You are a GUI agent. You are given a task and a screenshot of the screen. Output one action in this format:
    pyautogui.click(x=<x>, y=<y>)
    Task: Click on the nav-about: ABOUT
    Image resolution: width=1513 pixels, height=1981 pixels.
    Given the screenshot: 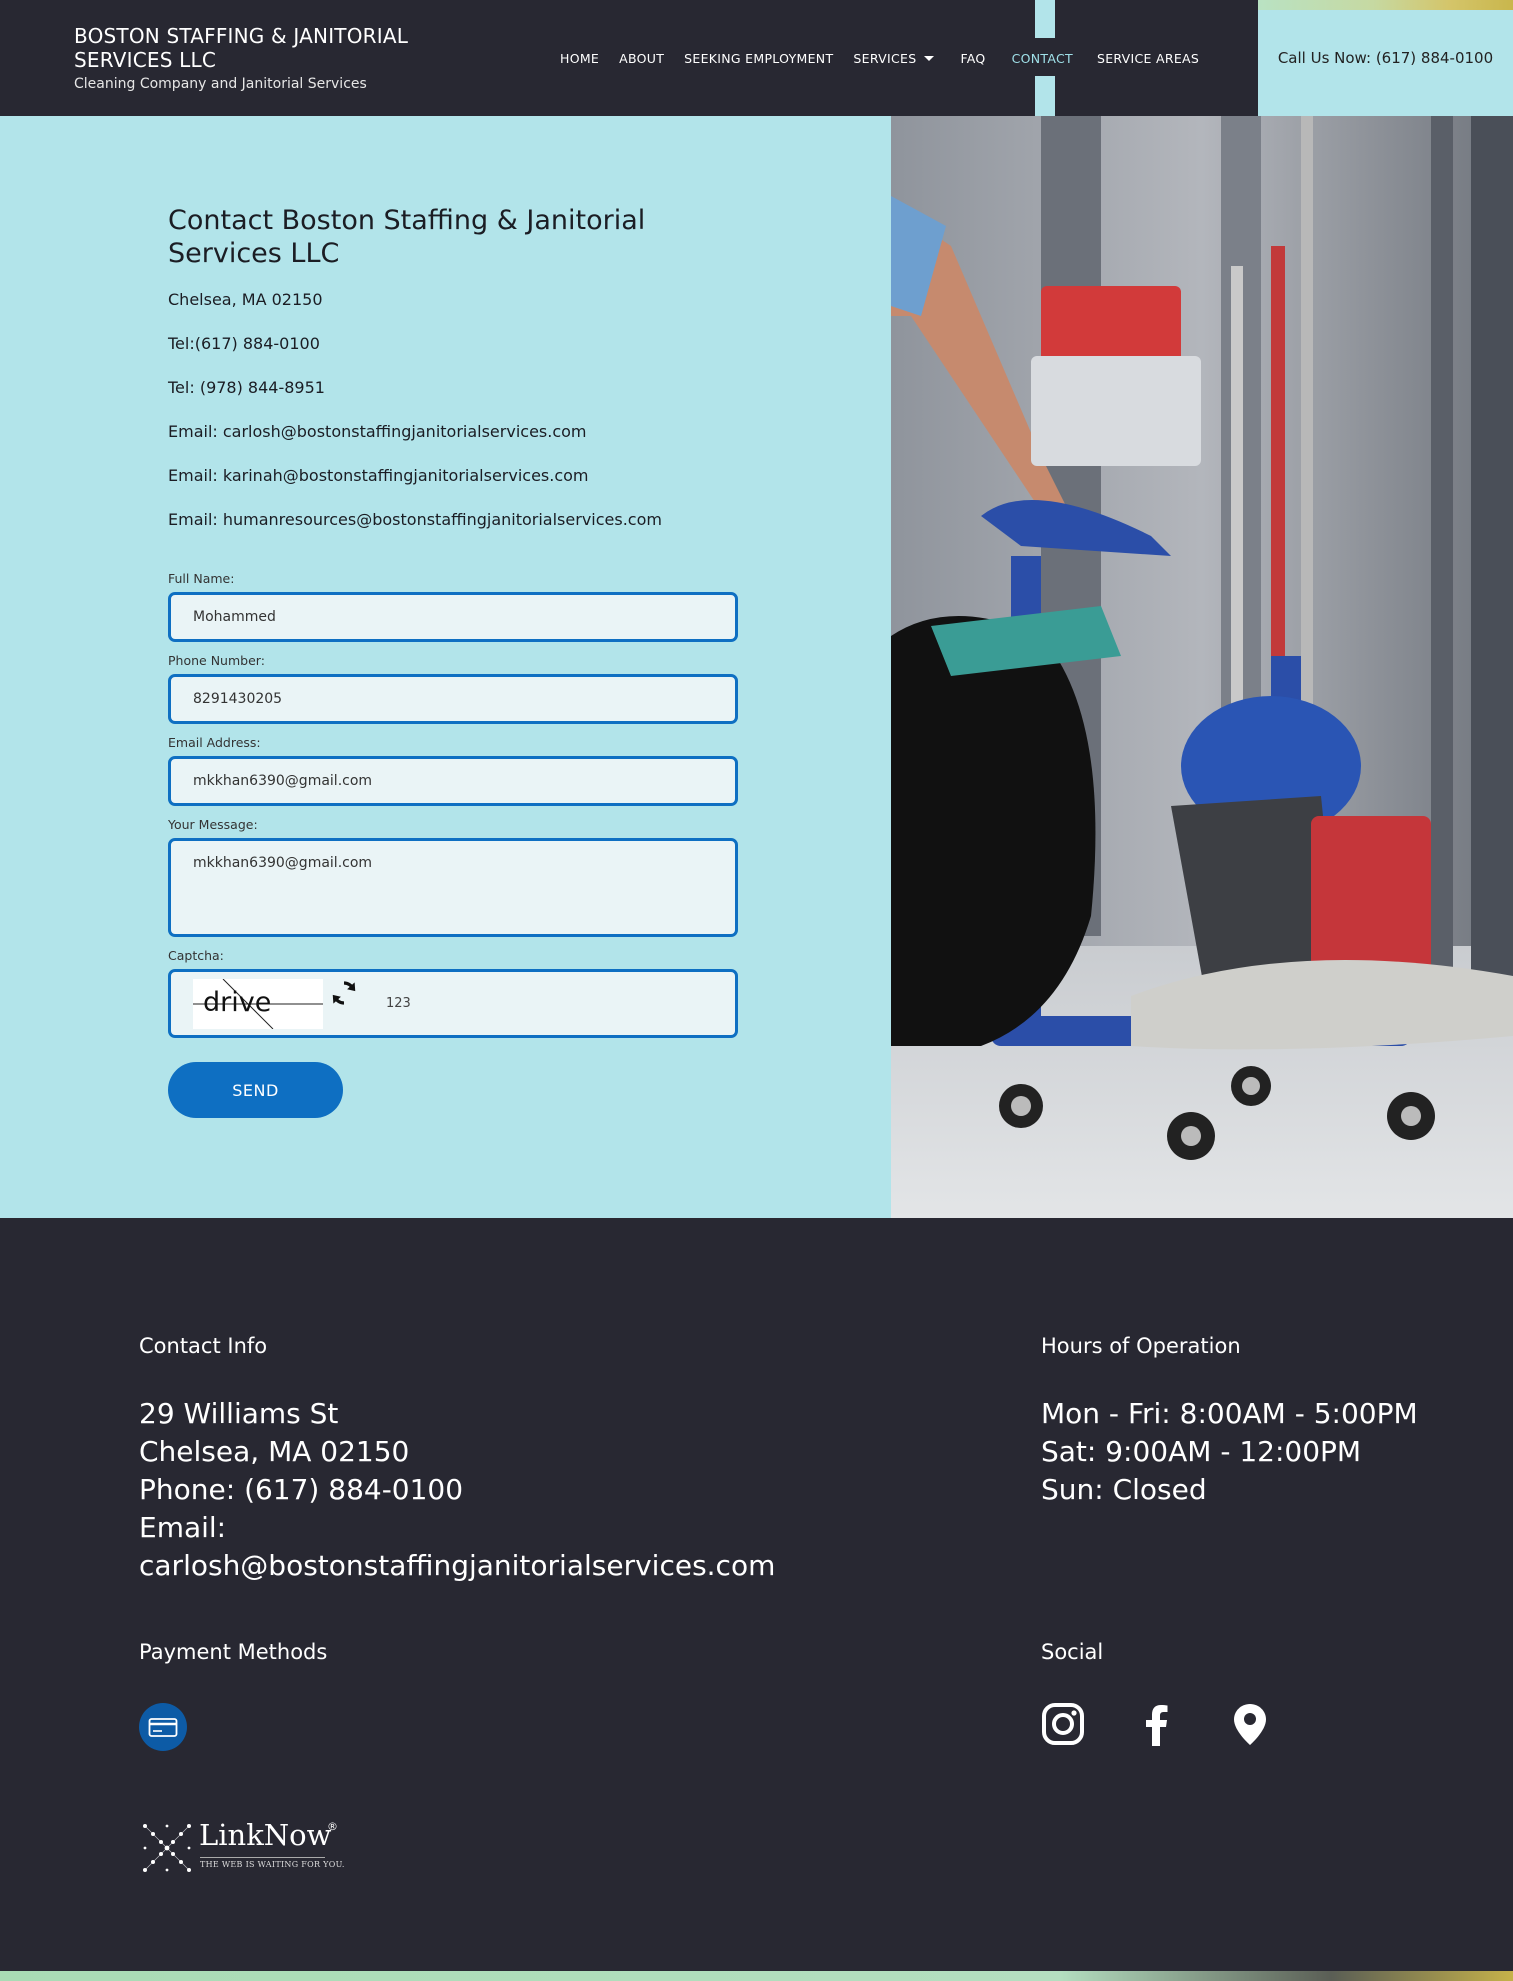 What is the action you would take?
    pyautogui.click(x=641, y=58)
    